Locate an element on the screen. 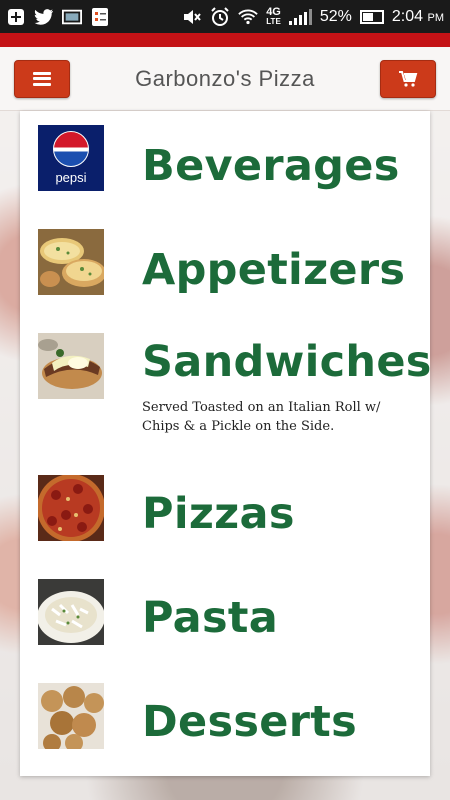  menu-item-label: Desserts is located at coordinates (249, 722).